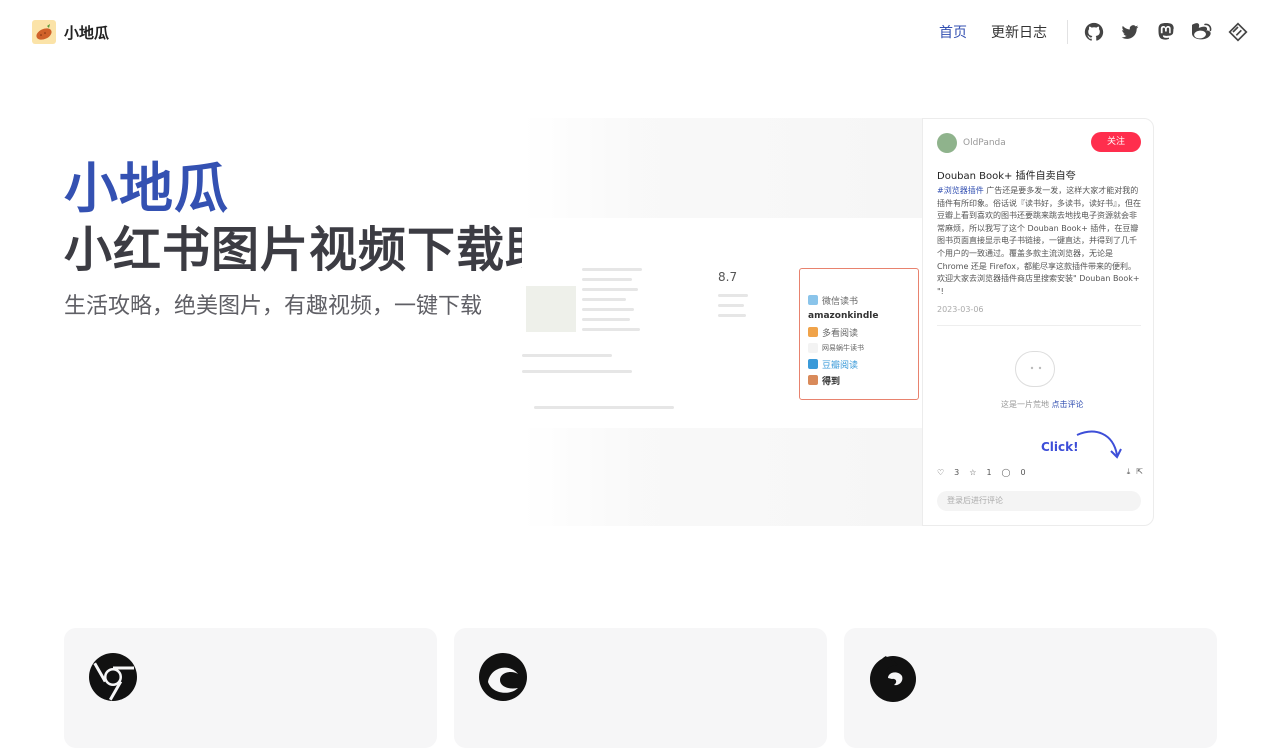 This screenshot has height=748, width=1280. What do you see at coordinates (273, 306) in the screenshot?
I see `hero-description: 生活攻略，绝美图片，有趣视频，一键下载` at bounding box center [273, 306].